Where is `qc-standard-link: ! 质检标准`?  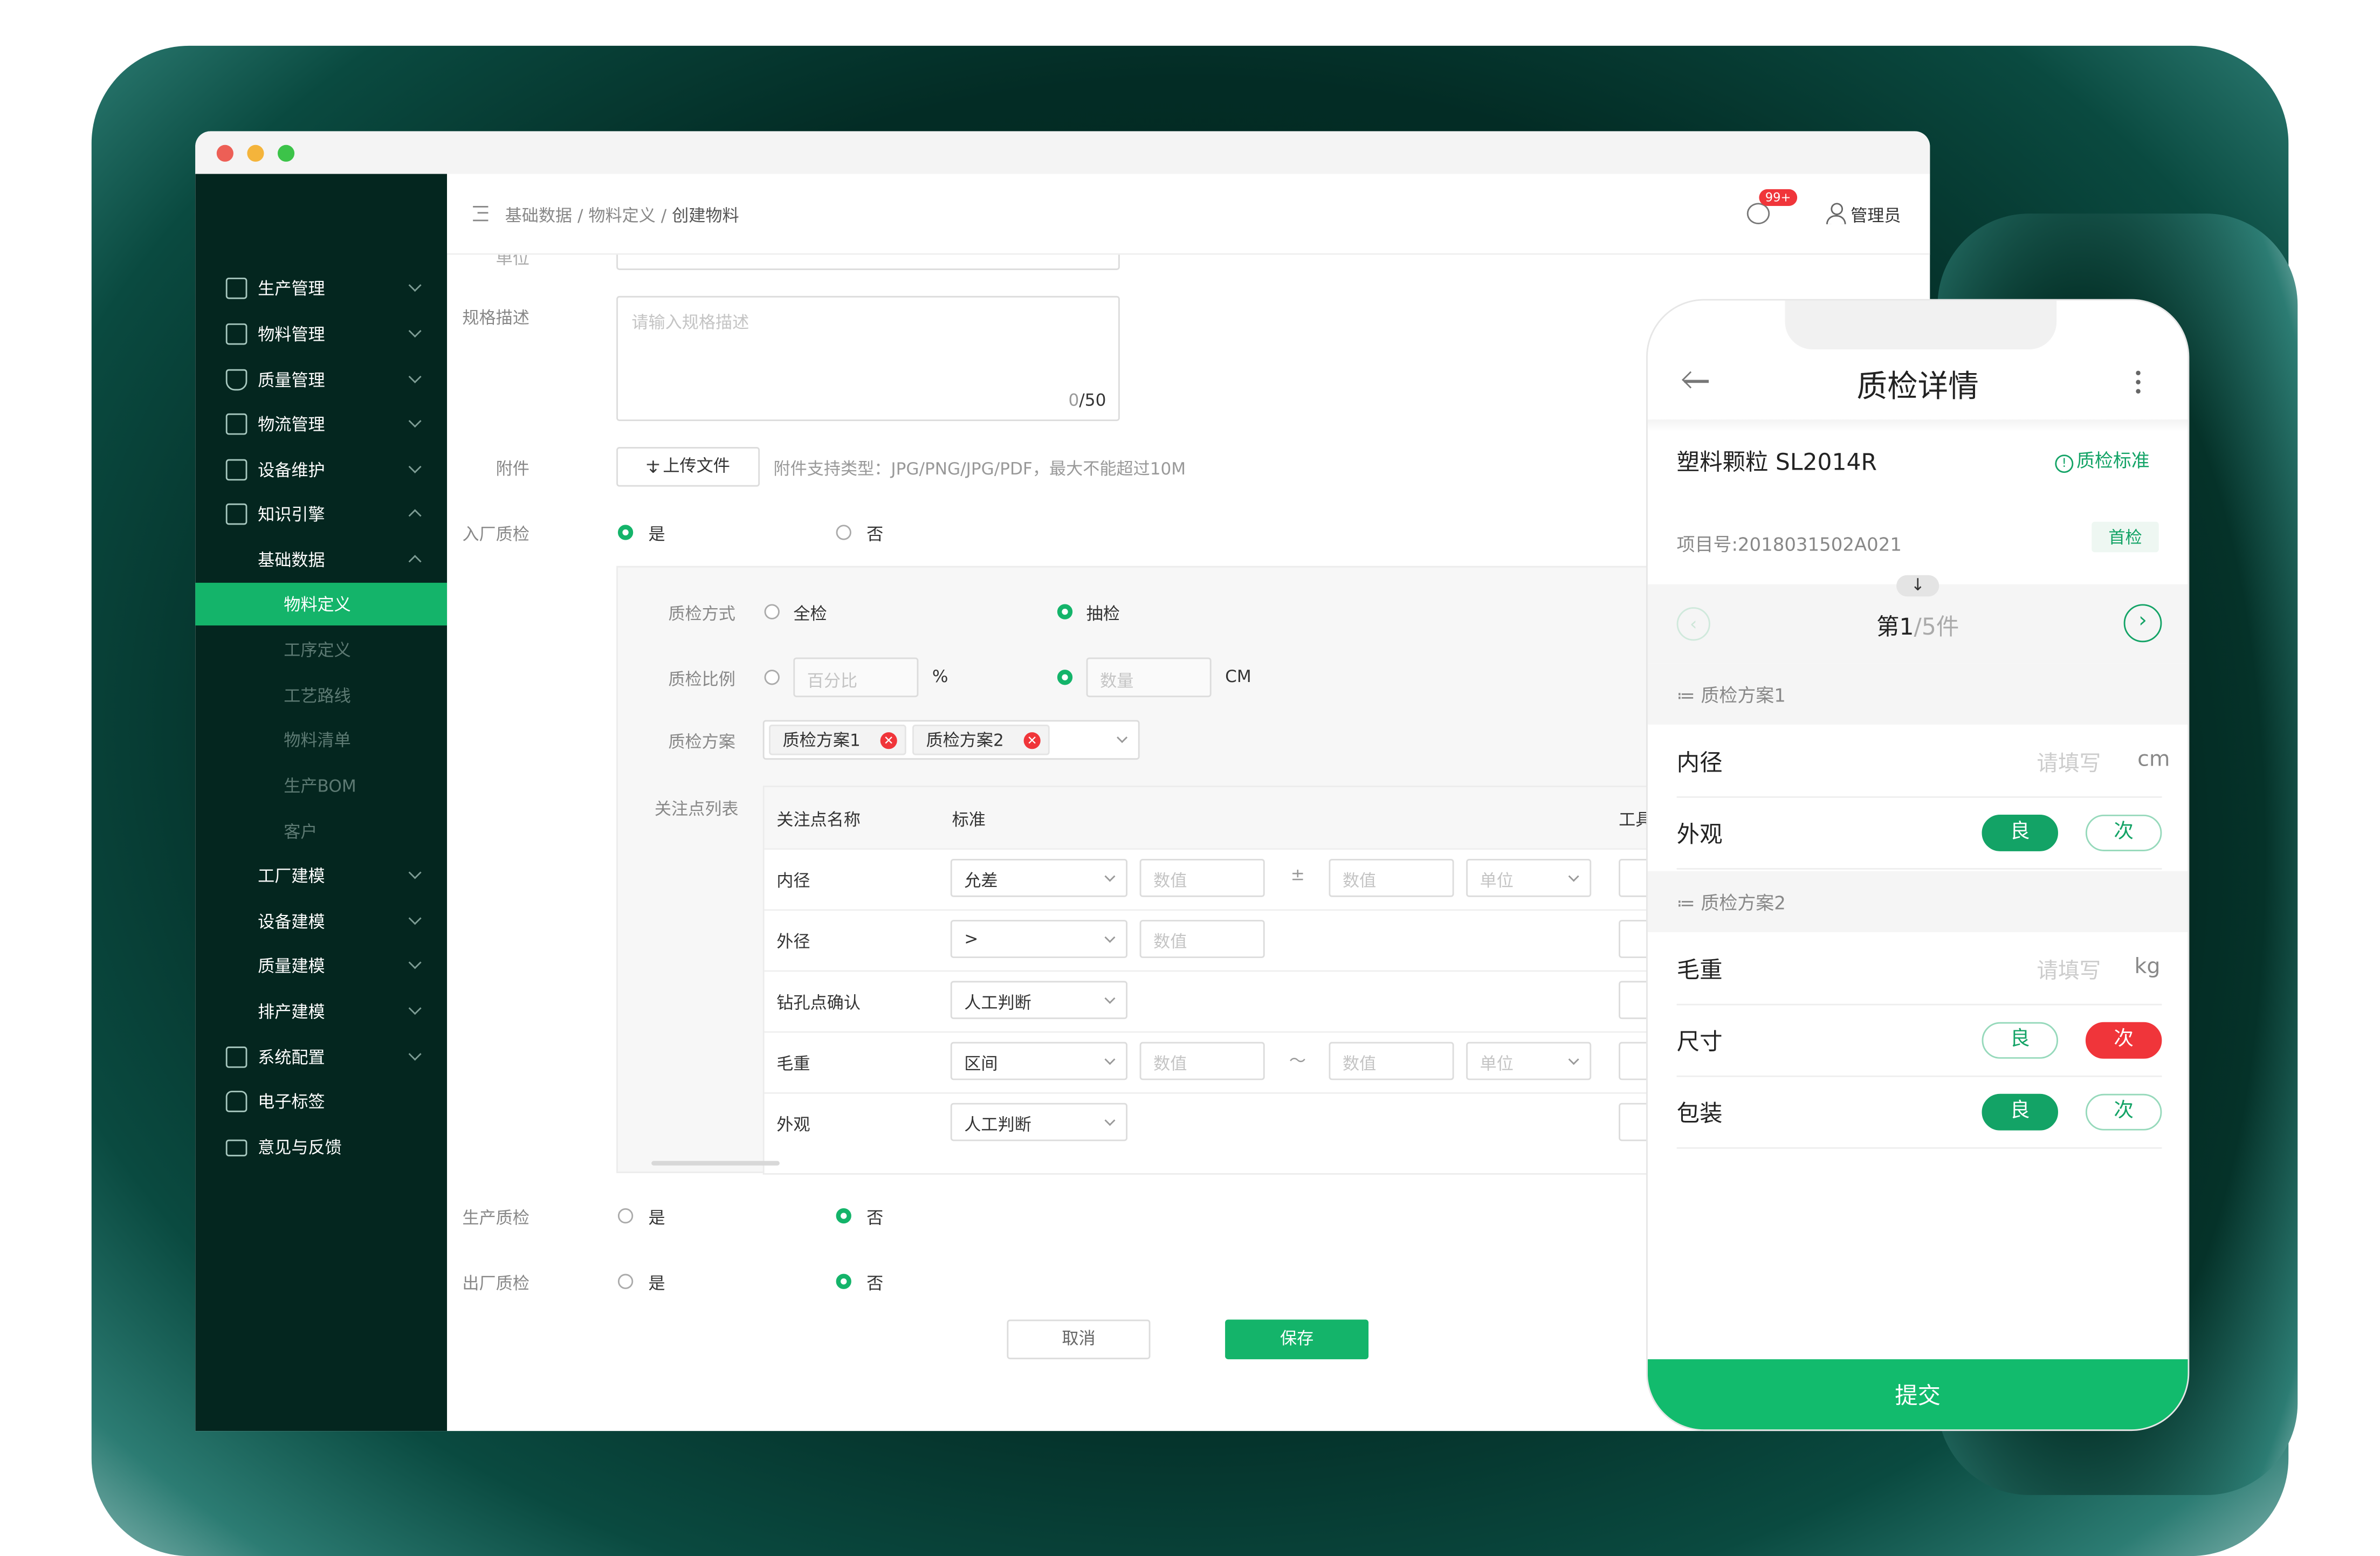 qc-standard-link: ! 质检标准 is located at coordinates (2102, 460).